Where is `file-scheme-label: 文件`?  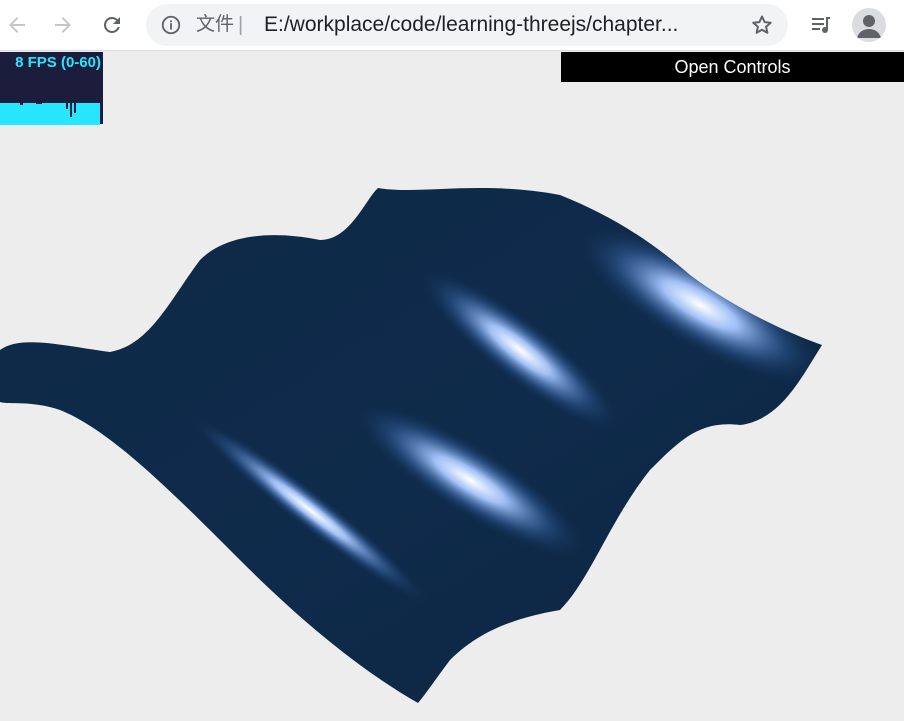
file-scheme-label: 文件 is located at coordinates (215, 24).